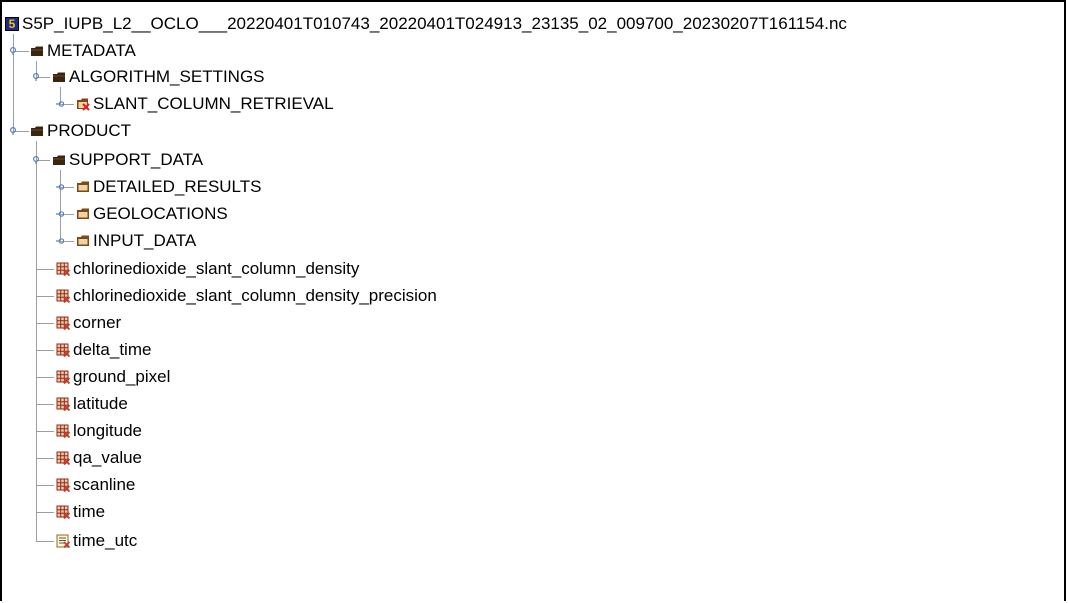  I want to click on tree-node-geolocations: GEOLOCATIONS, so click(152, 214).